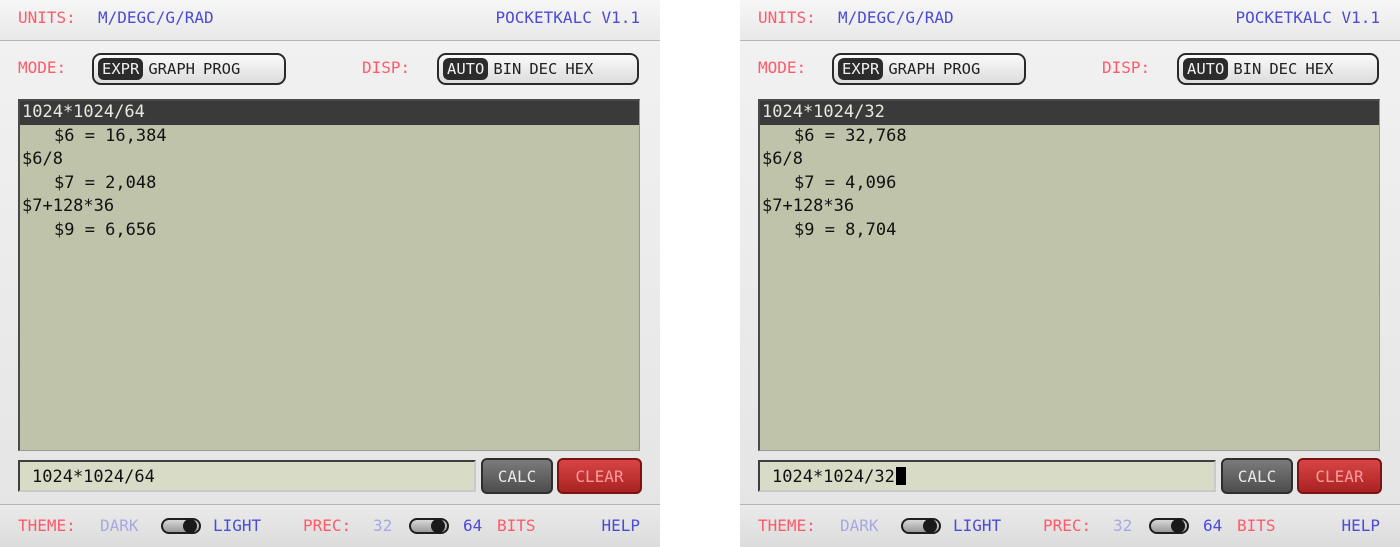 The height and width of the screenshot is (547, 1400). Describe the element at coordinates (1069, 113) in the screenshot. I see `history-expression: 1024*1024/32` at that location.